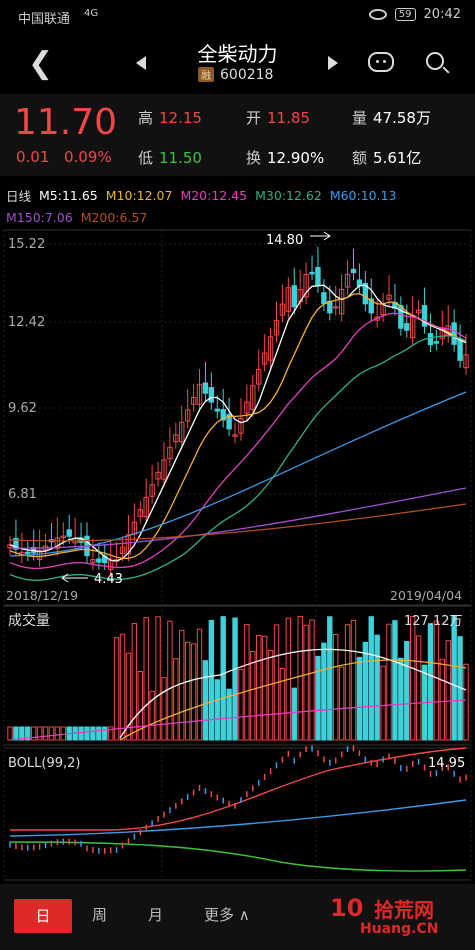 The height and width of the screenshot is (950, 475). Describe the element at coordinates (227, 914) in the screenshot. I see `tab-more: 更多 ∧` at that location.